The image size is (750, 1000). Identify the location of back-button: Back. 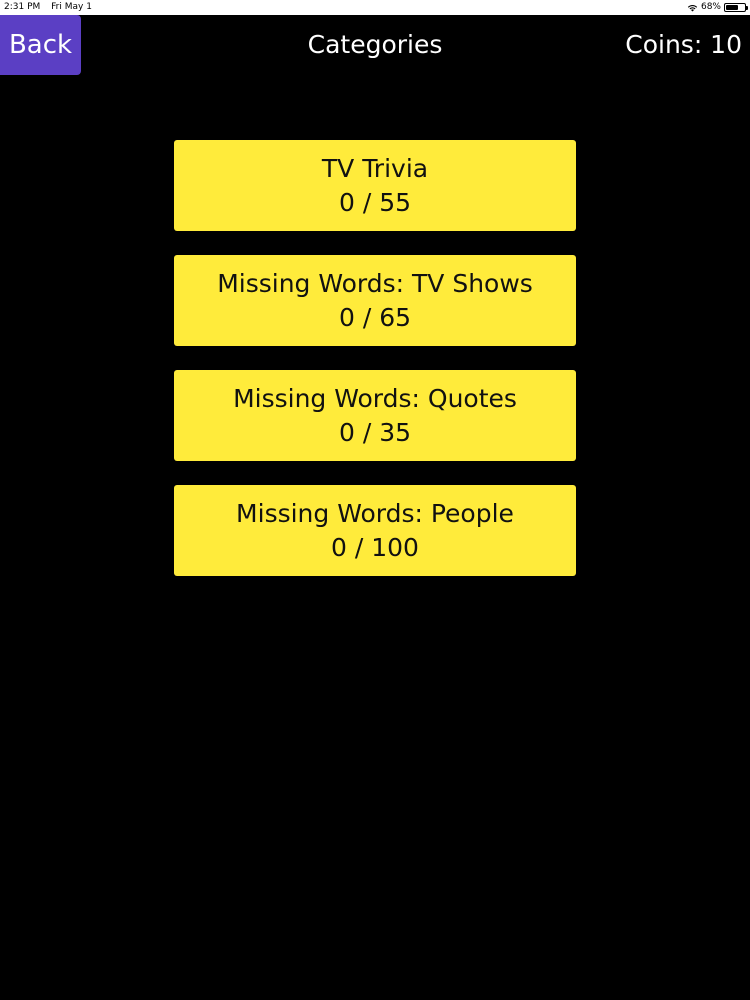
(40, 45).